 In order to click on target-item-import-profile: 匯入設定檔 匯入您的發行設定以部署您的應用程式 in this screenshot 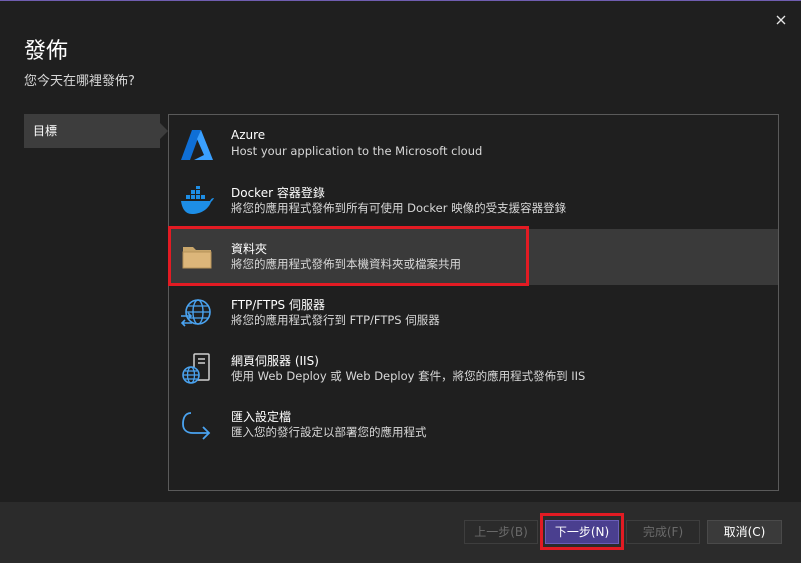, I will do `click(473, 425)`.